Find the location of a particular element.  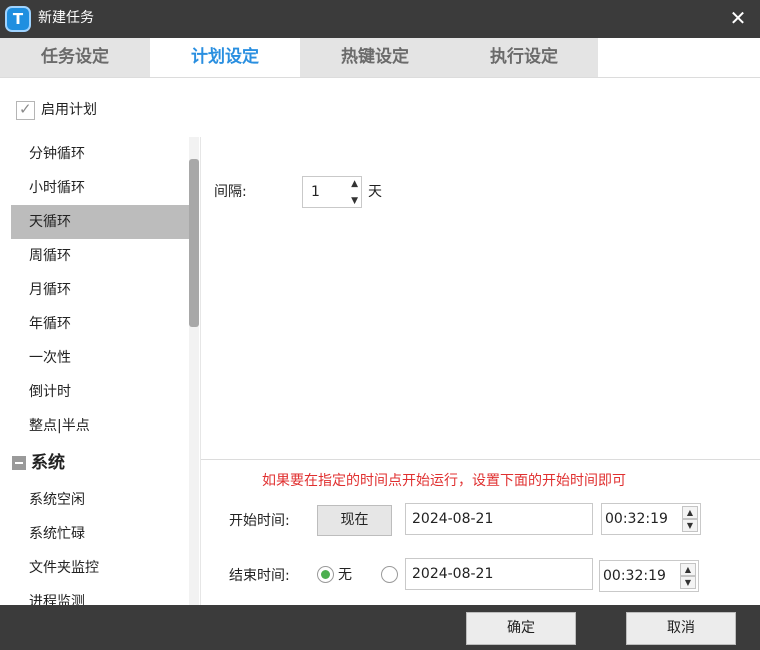

tab-task-settings: 任务设定 is located at coordinates (75, 57).